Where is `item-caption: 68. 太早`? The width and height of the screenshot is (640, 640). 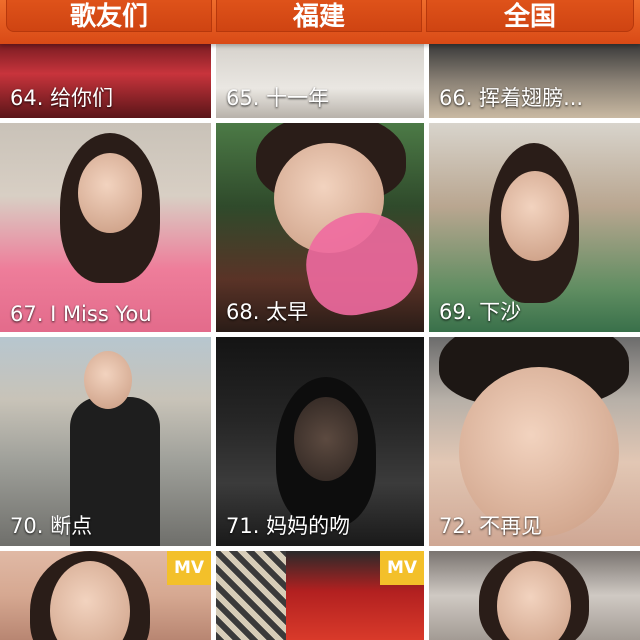 item-caption: 68. 太早 is located at coordinates (267, 312).